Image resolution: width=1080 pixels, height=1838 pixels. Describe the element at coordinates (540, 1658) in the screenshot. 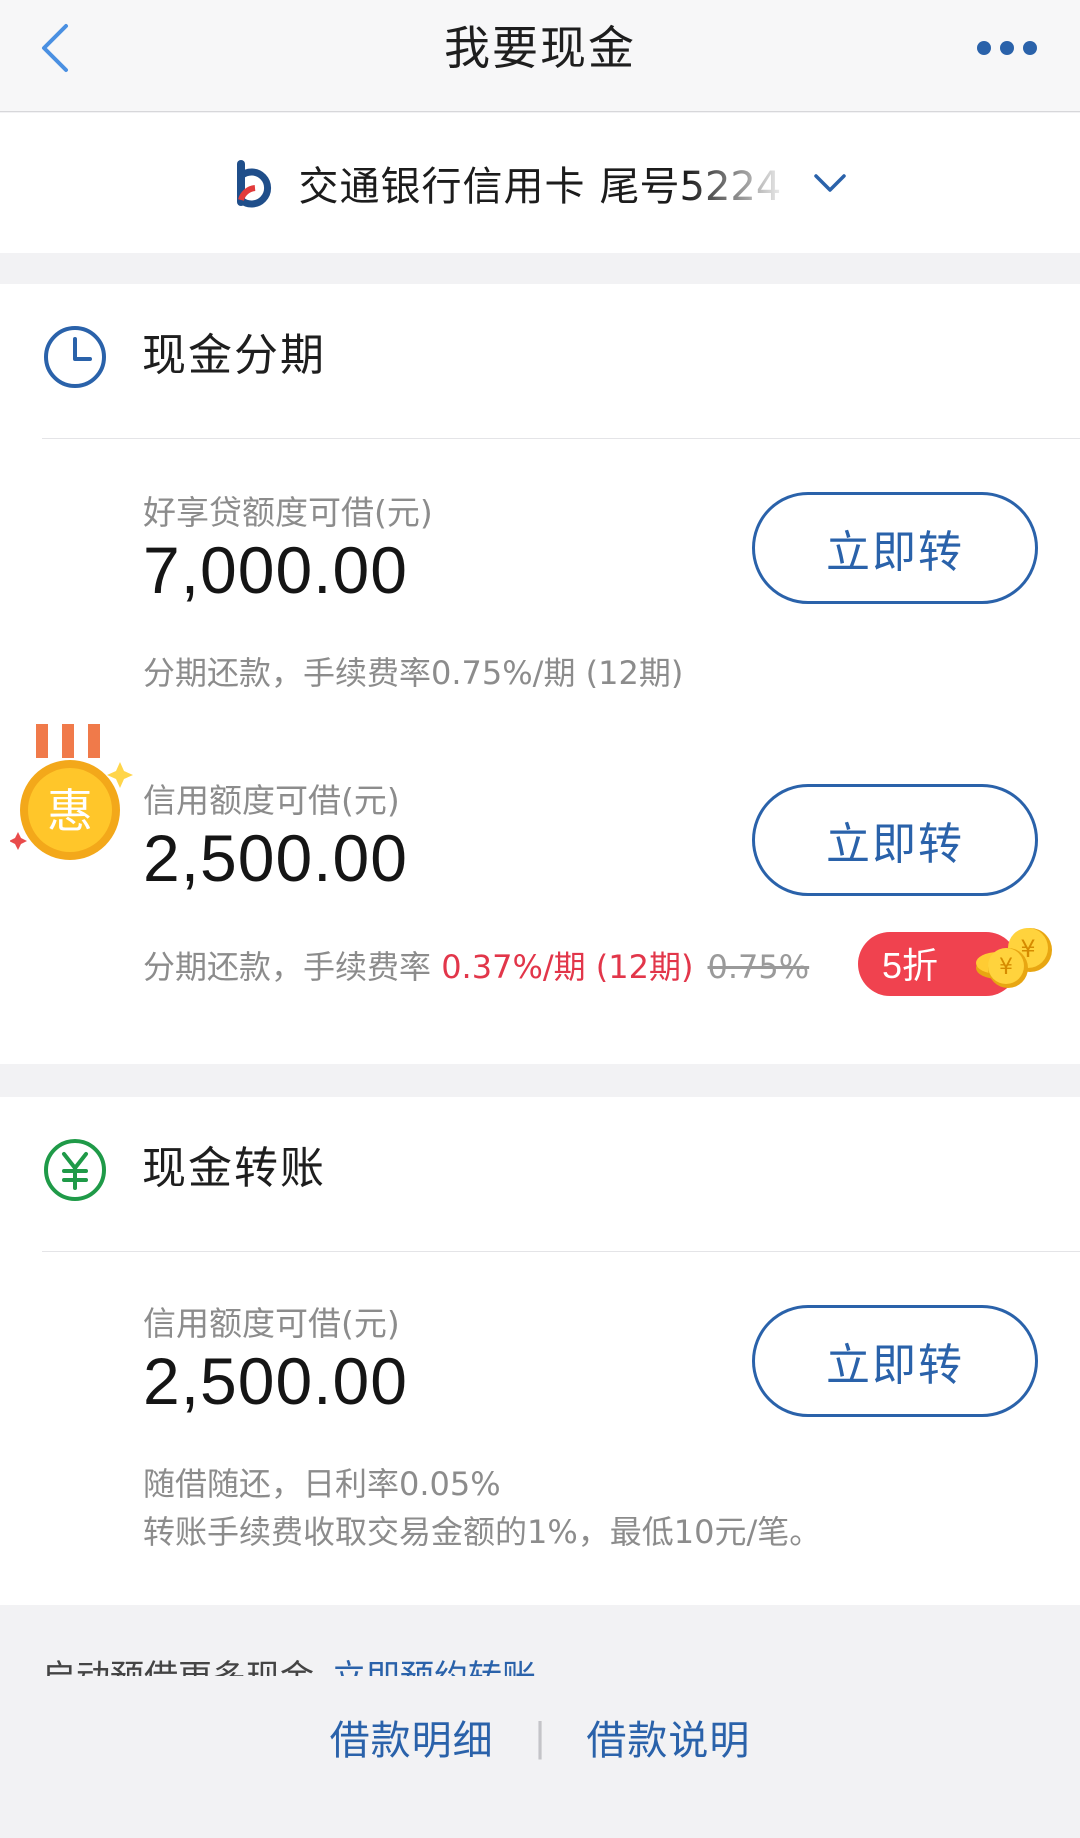

I see `preorder-strip: 启动预借更多现金立即预约转账` at that location.